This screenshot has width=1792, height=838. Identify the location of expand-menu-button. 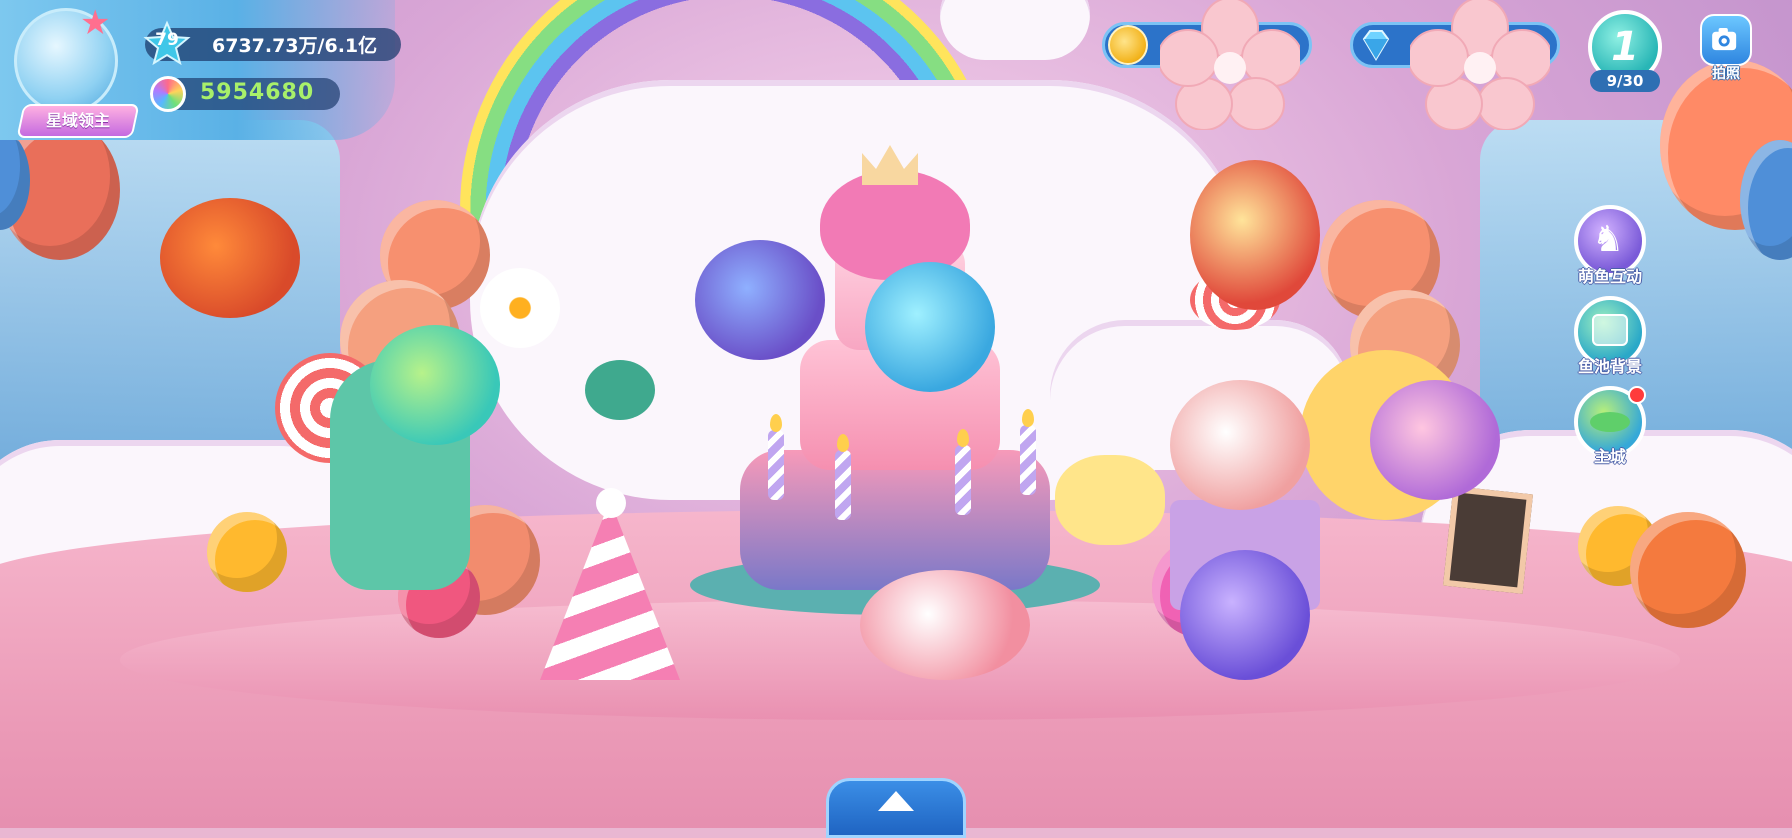
(896, 808).